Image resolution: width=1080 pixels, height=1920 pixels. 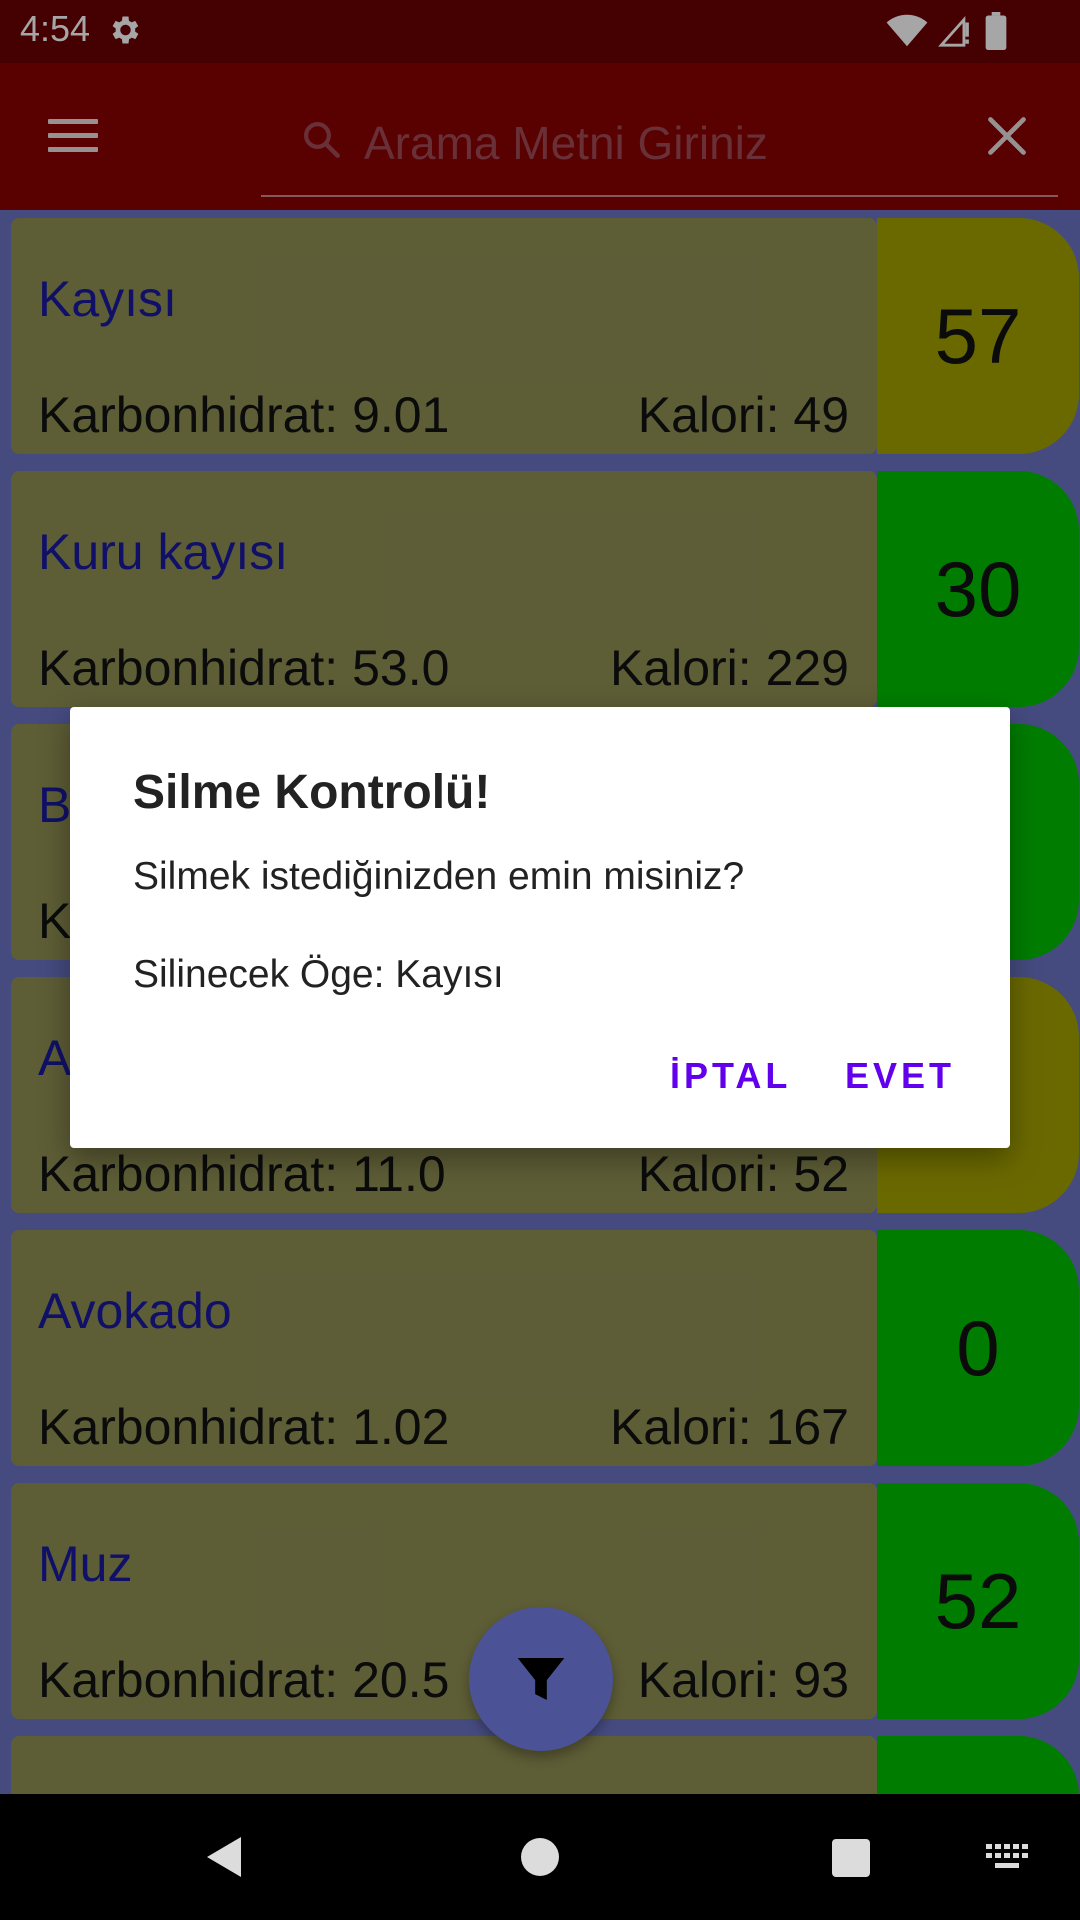 I want to click on dialog-item-label: Silinecek Öge: Kayısı, so click(x=318, y=974).